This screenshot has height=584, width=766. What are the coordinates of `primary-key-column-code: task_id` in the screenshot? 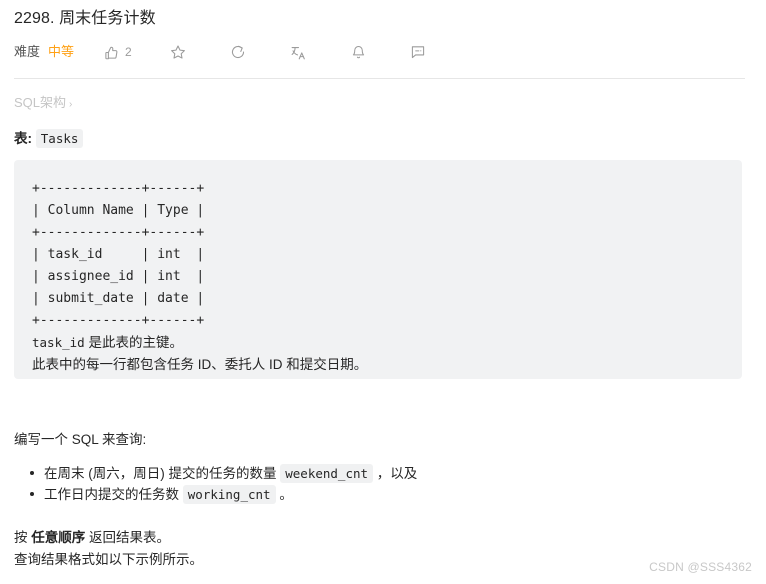 It's located at (58, 342).